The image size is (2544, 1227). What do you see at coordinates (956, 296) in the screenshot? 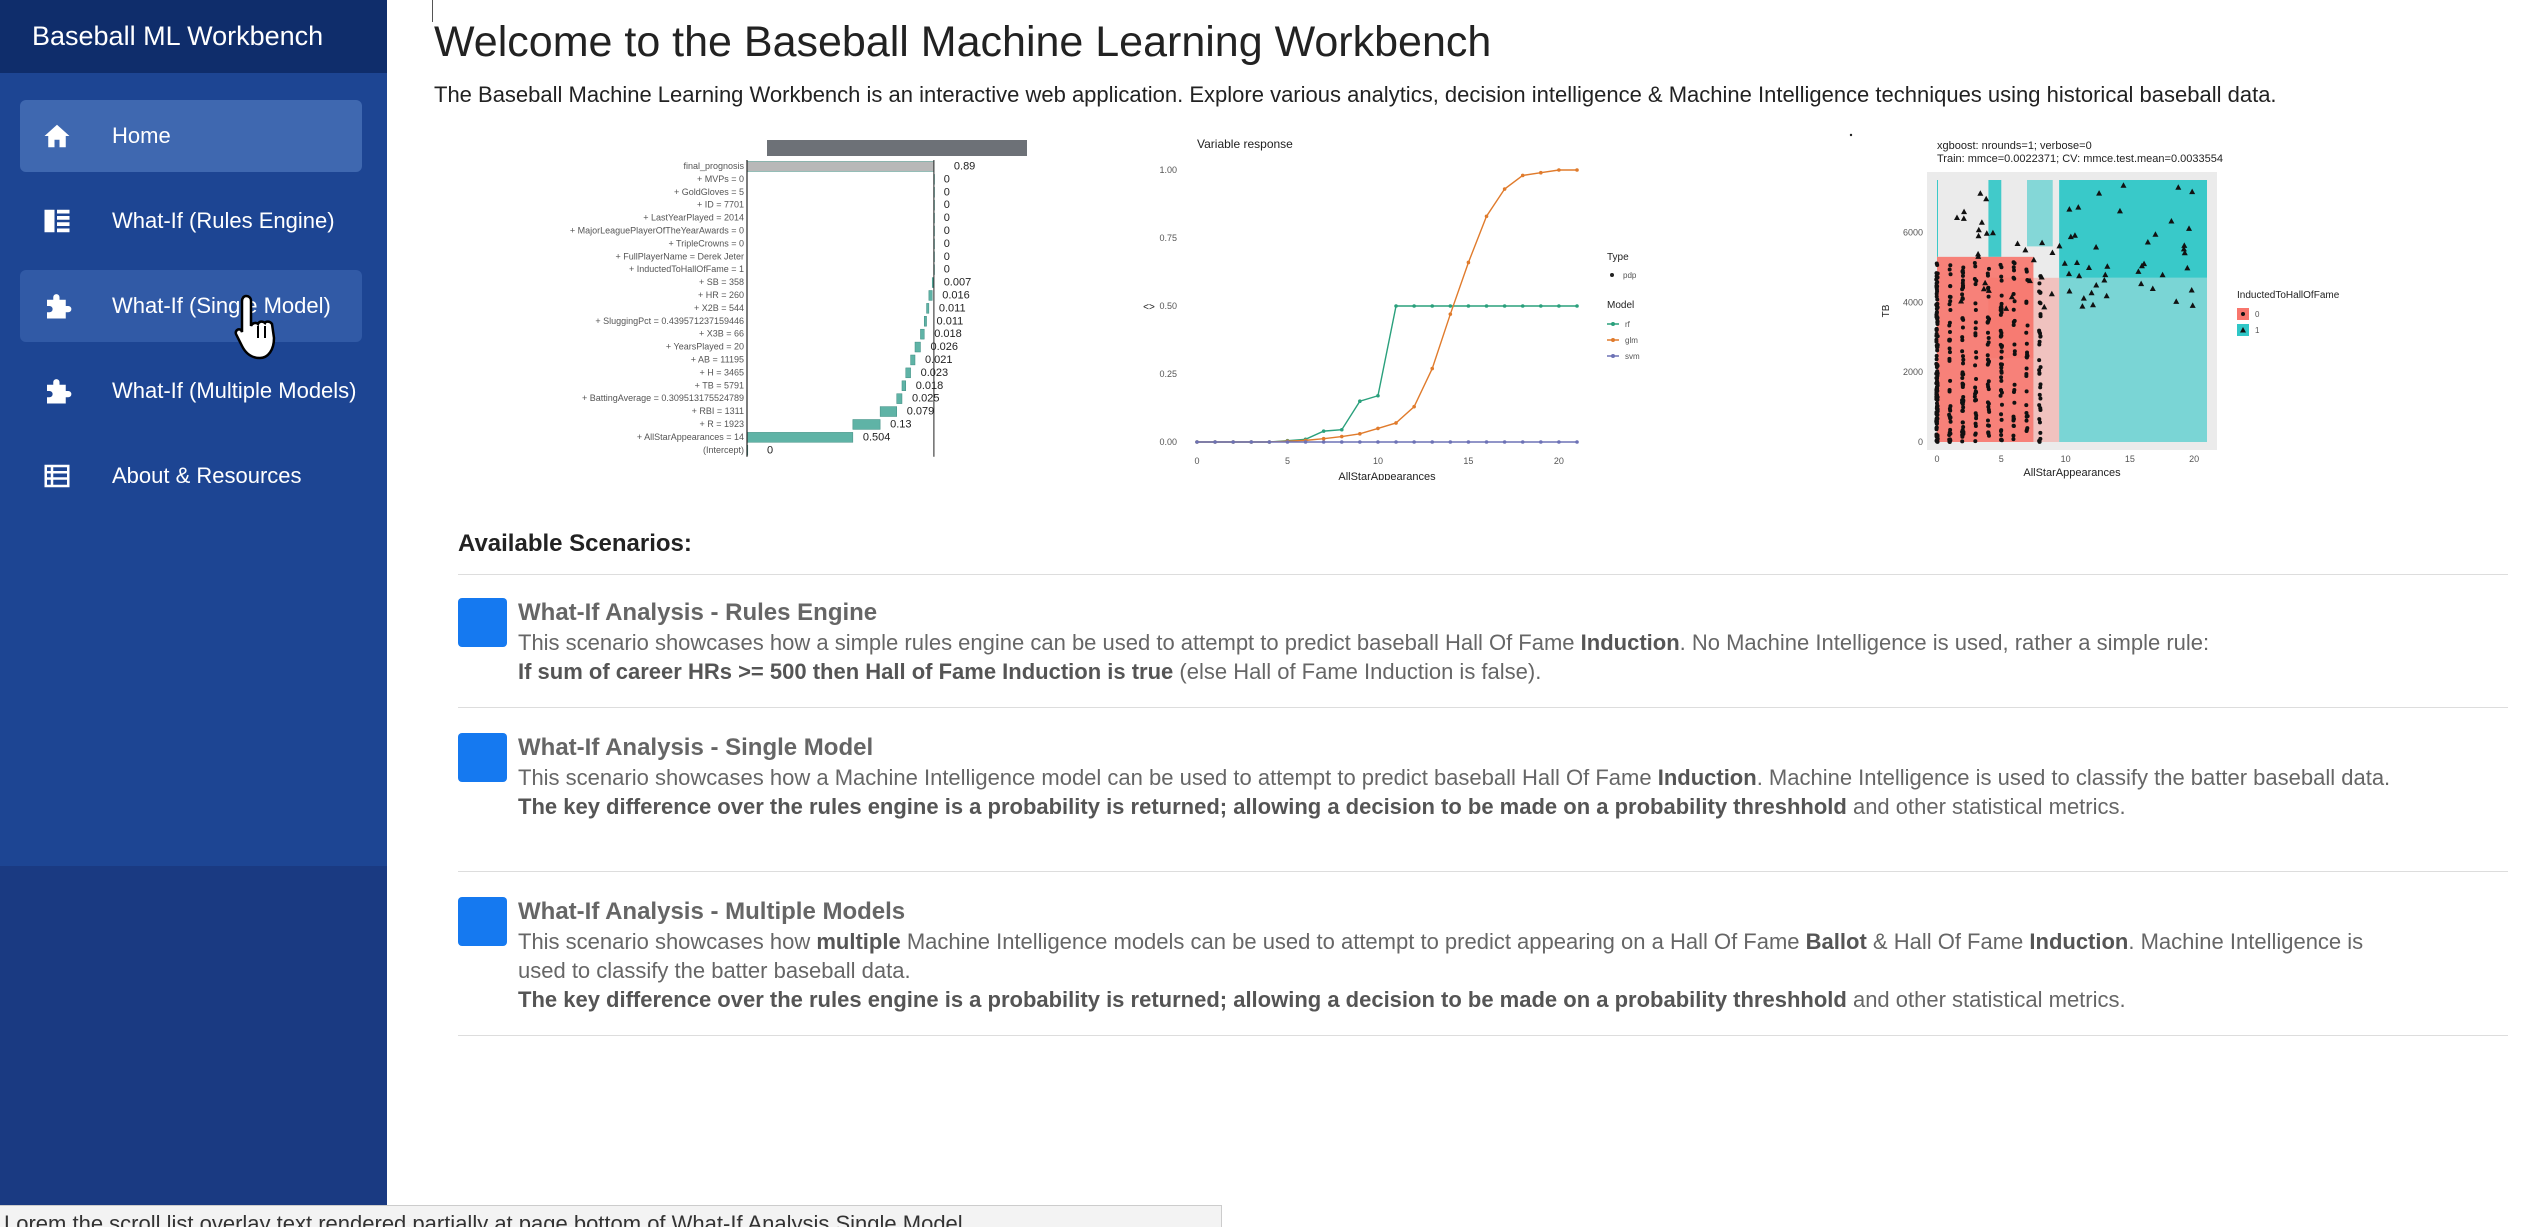
I see `value-label: 0.016` at bounding box center [956, 296].